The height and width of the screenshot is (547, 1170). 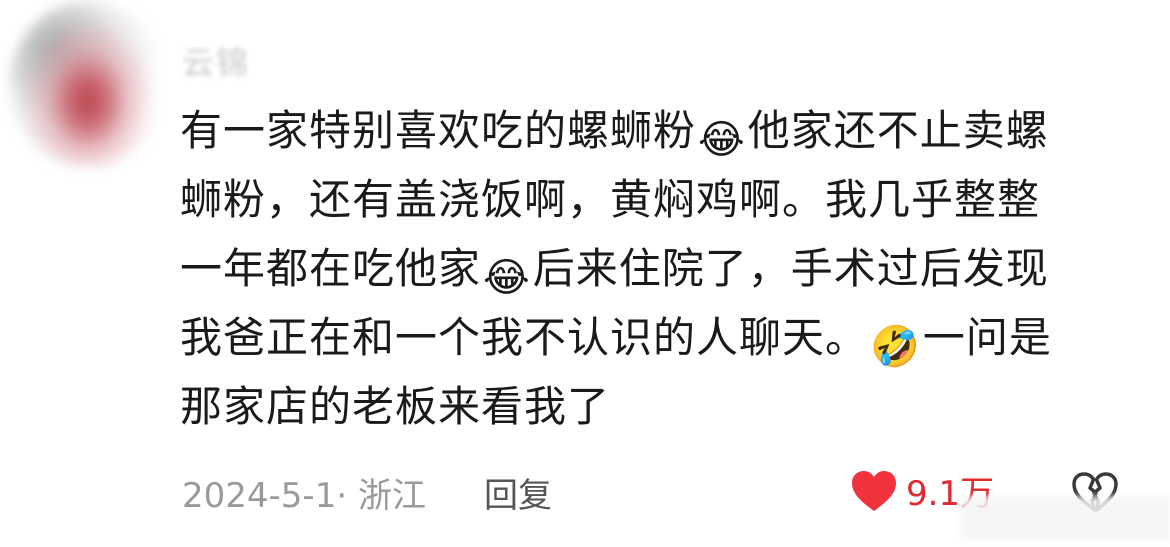 I want to click on heart-icon, so click(x=874, y=490).